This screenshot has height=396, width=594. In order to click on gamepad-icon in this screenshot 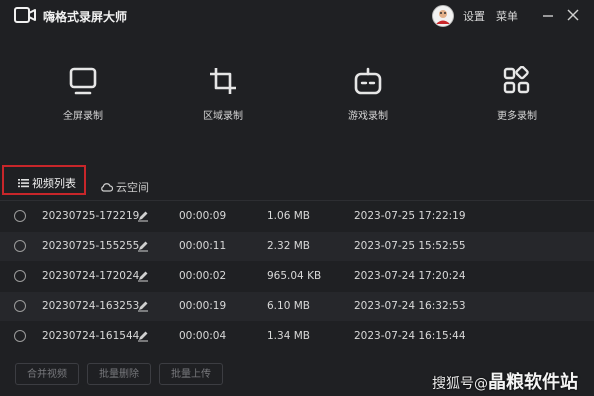, I will do `click(368, 81)`.